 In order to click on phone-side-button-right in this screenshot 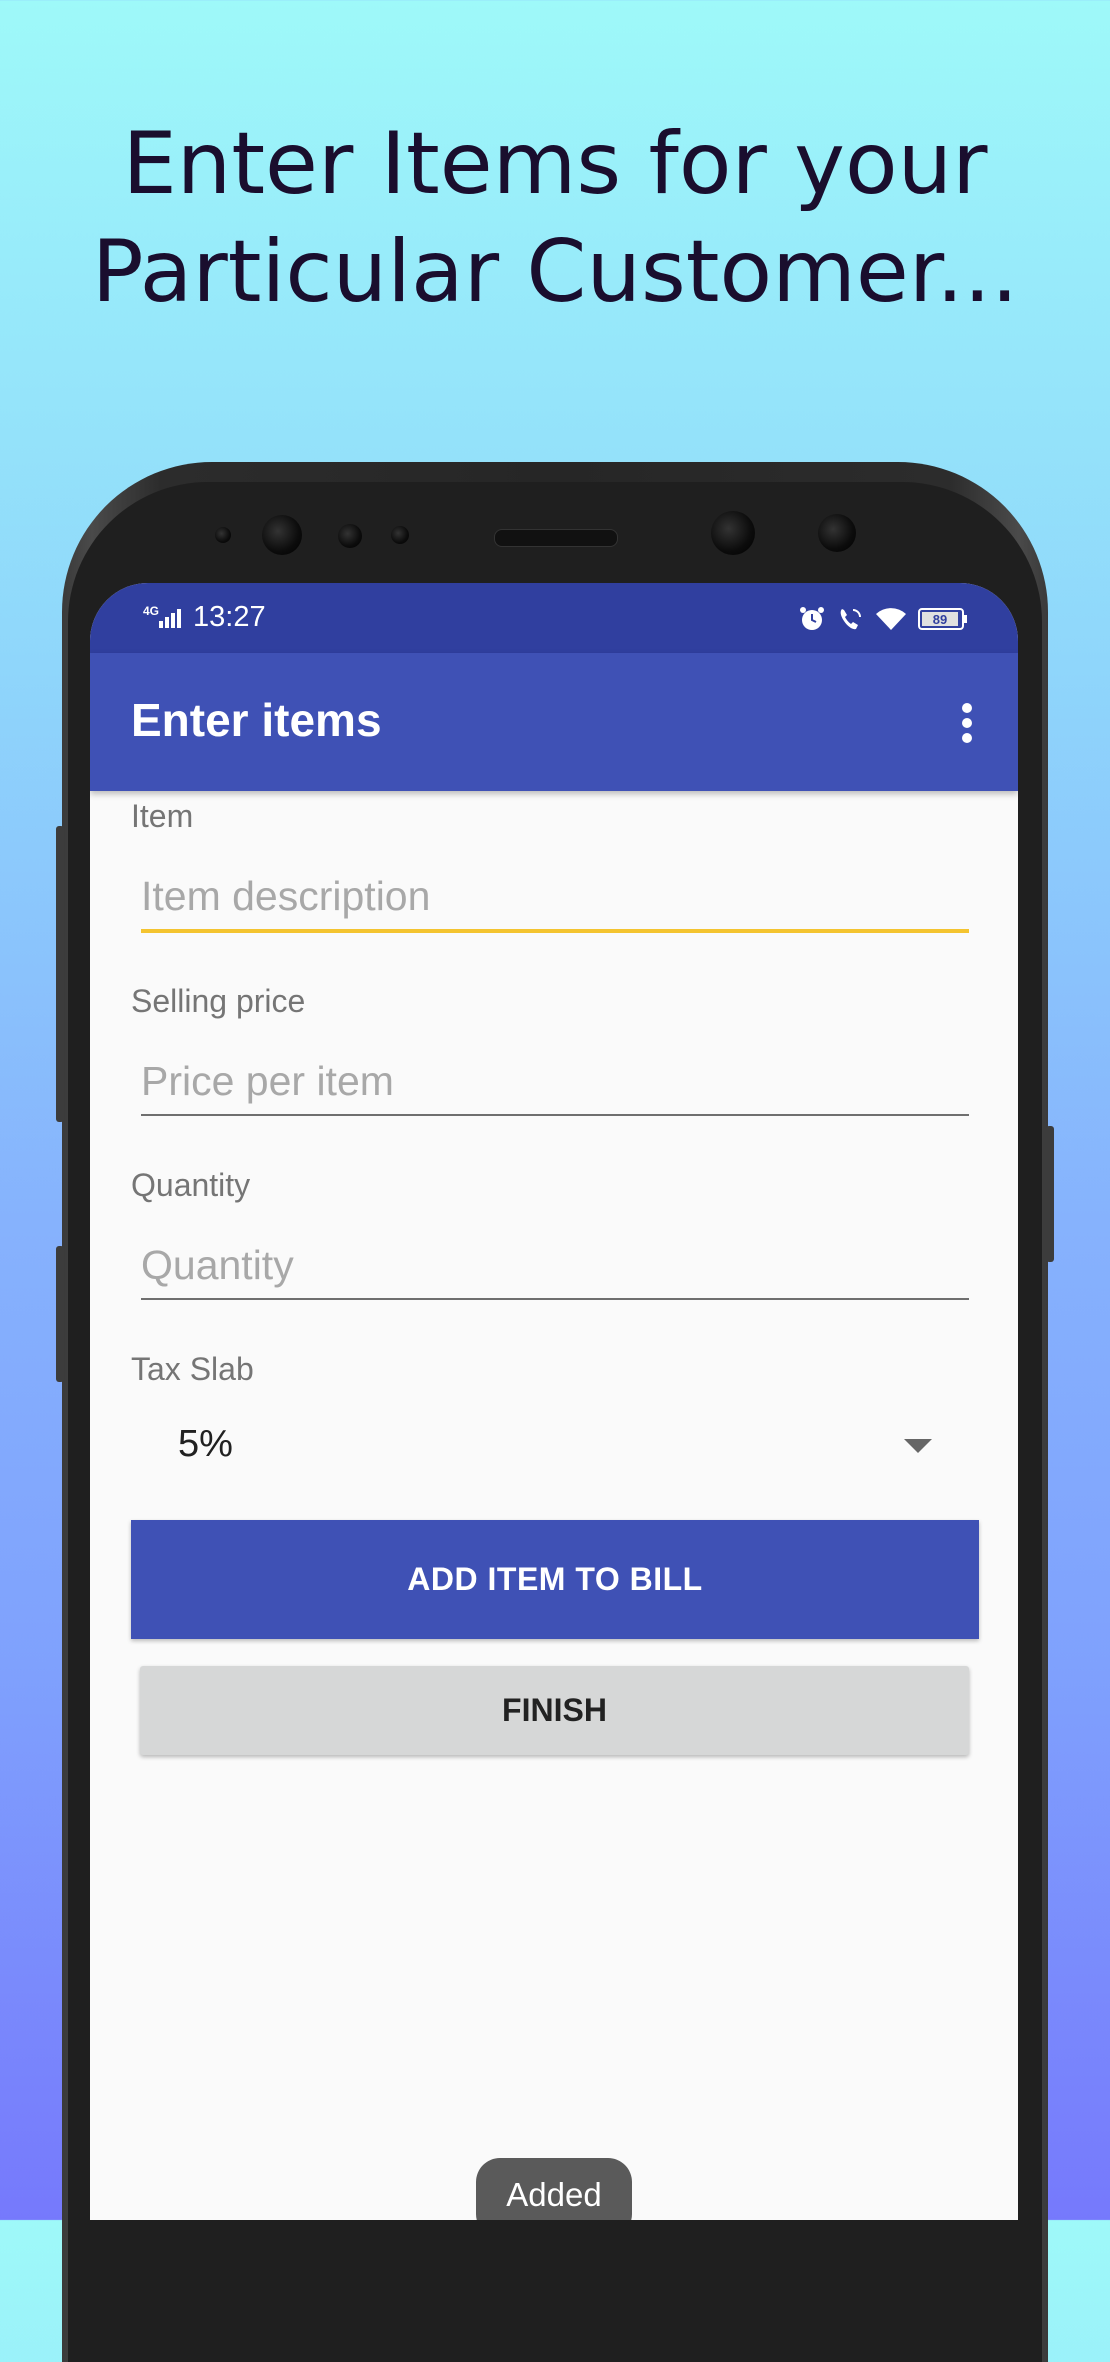, I will do `click(1050, 1194)`.